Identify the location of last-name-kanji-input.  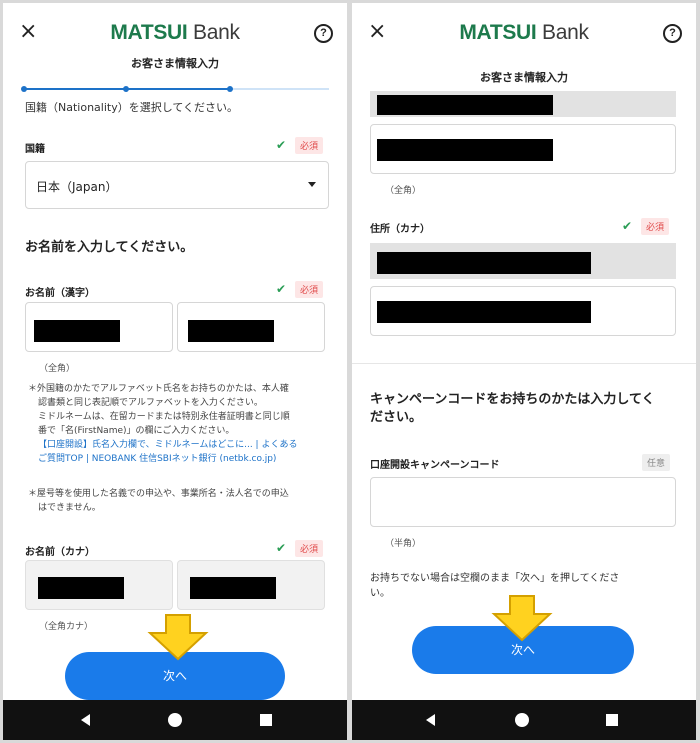
(99, 327).